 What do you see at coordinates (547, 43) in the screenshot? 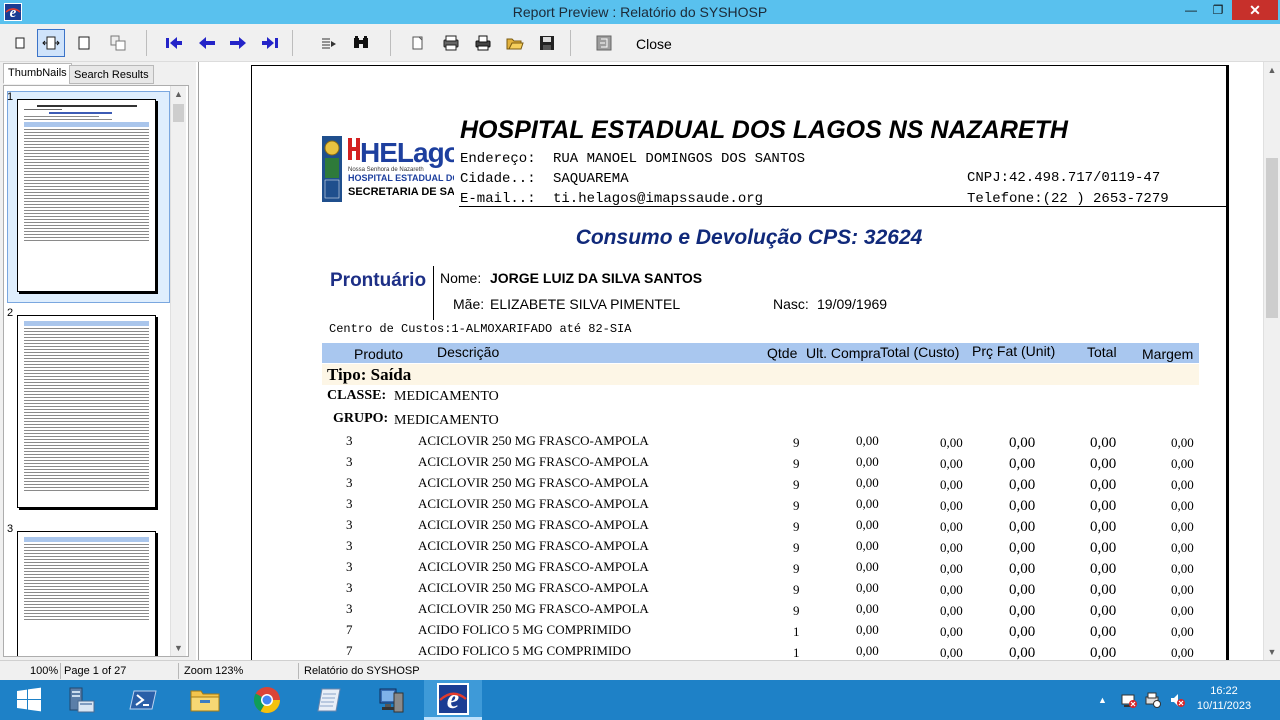
I see `save-icon` at bounding box center [547, 43].